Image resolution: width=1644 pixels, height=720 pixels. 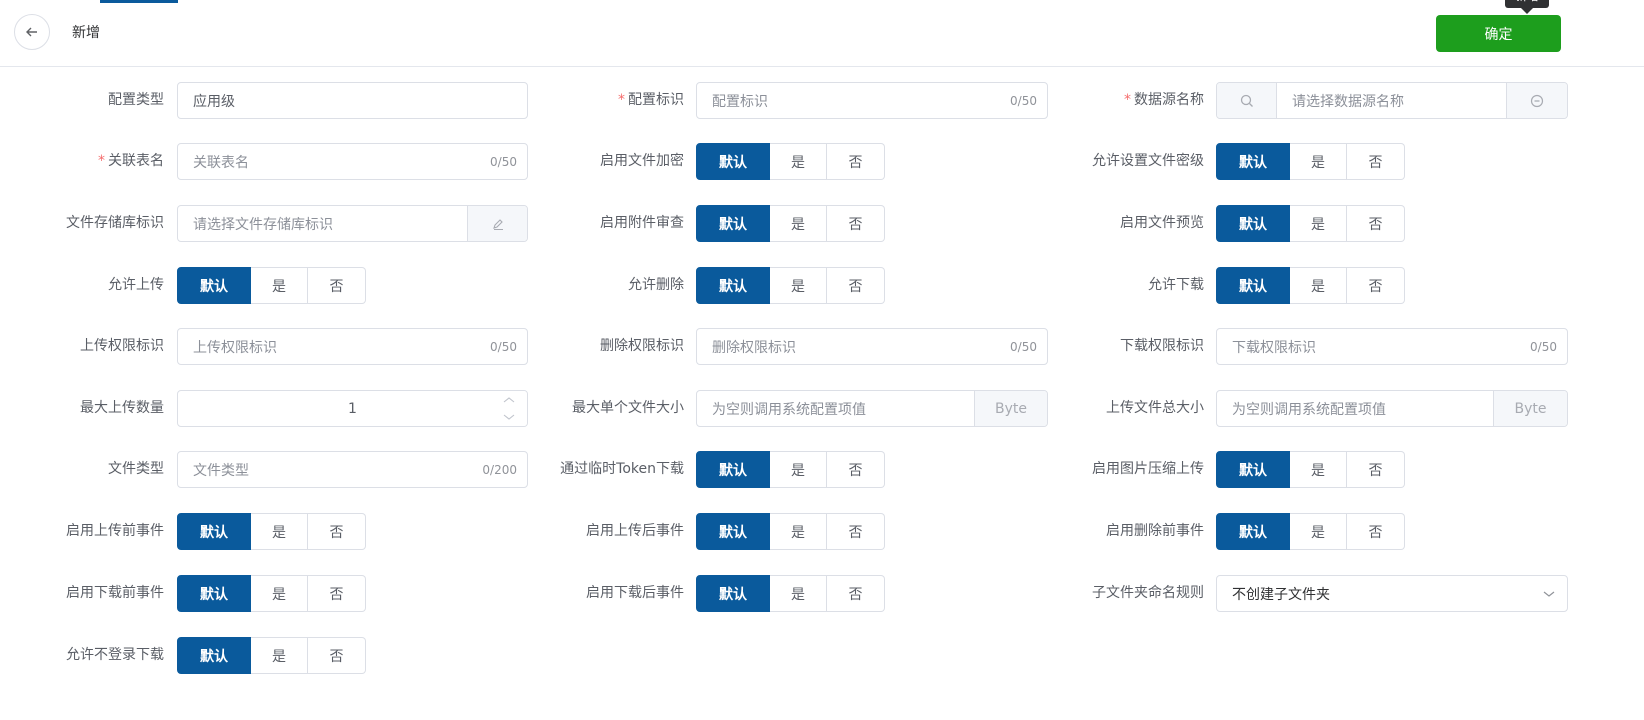 What do you see at coordinates (1392, 593) in the screenshot?
I see `subfolder-rule-select: 不创建子文件夹` at bounding box center [1392, 593].